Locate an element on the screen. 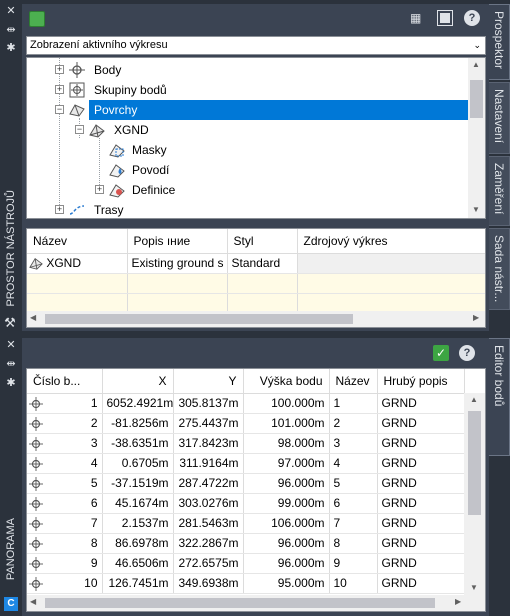 Image resolution: width=510 pixels, height=616 pixels. cell-x: -38.6351m is located at coordinates (138, 443).